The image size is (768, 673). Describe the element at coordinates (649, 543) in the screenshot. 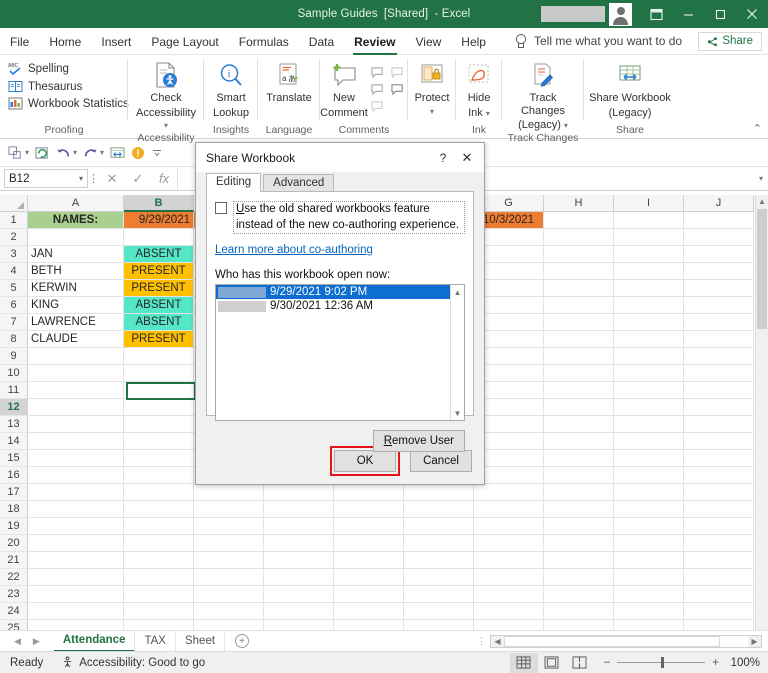

I see `cell-I20` at that location.